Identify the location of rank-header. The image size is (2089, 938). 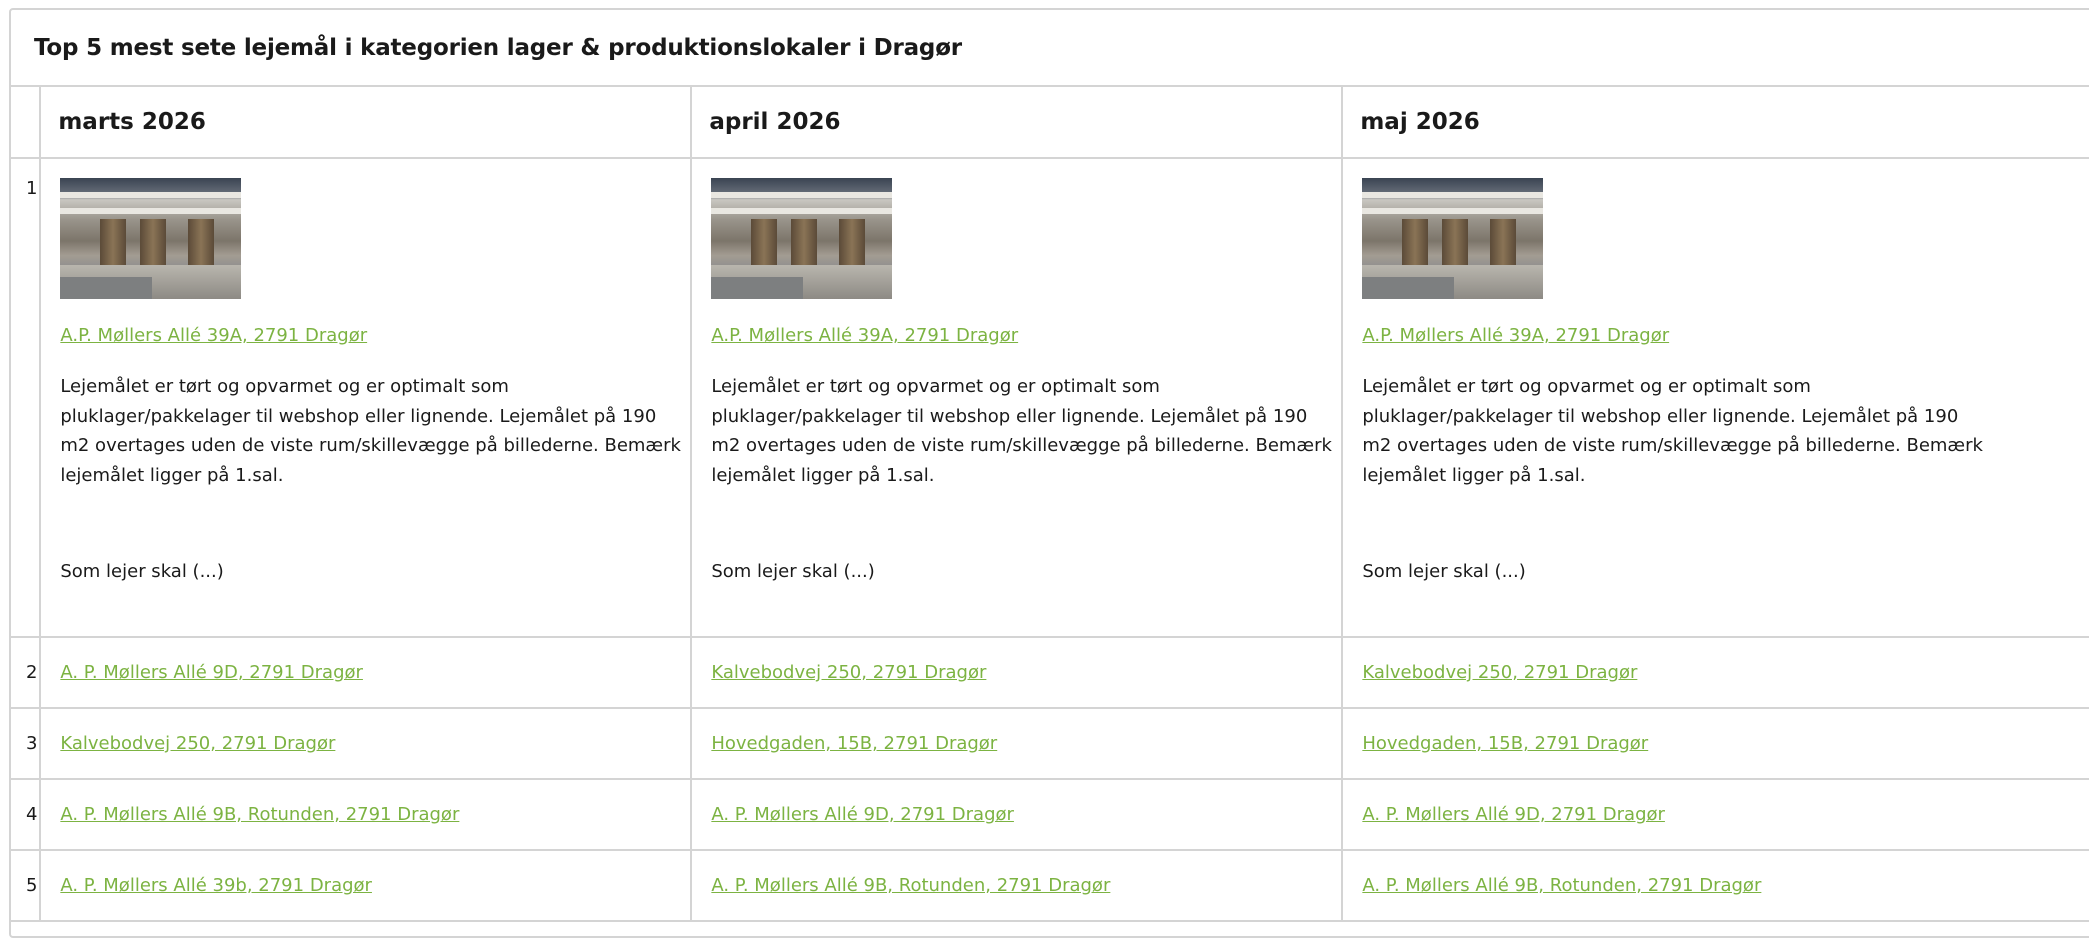
(26, 123).